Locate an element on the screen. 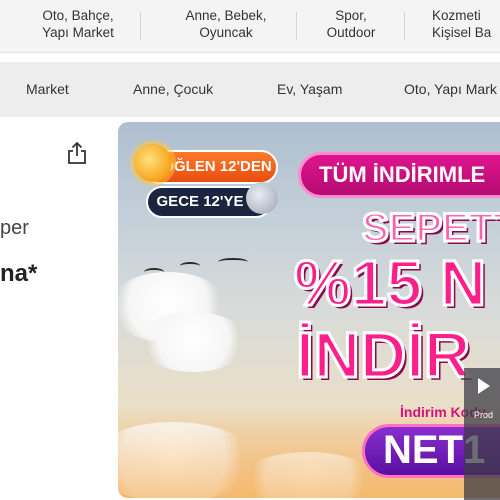 The image size is (500, 500). percent-text: %15 N is located at coordinates (389, 283).